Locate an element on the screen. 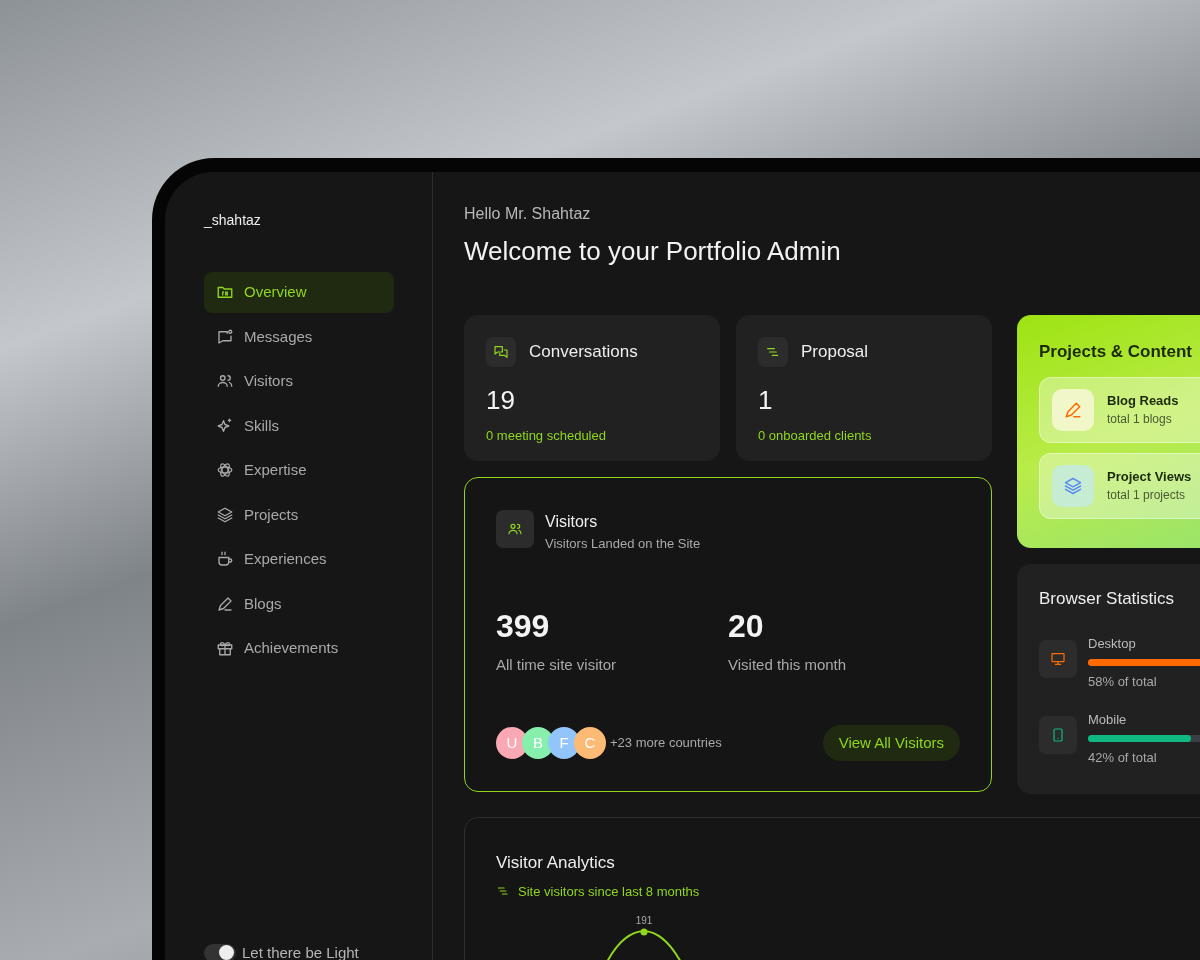 The height and width of the screenshot is (960, 1200). card-title: Projects & Content is located at coordinates (1116, 352).